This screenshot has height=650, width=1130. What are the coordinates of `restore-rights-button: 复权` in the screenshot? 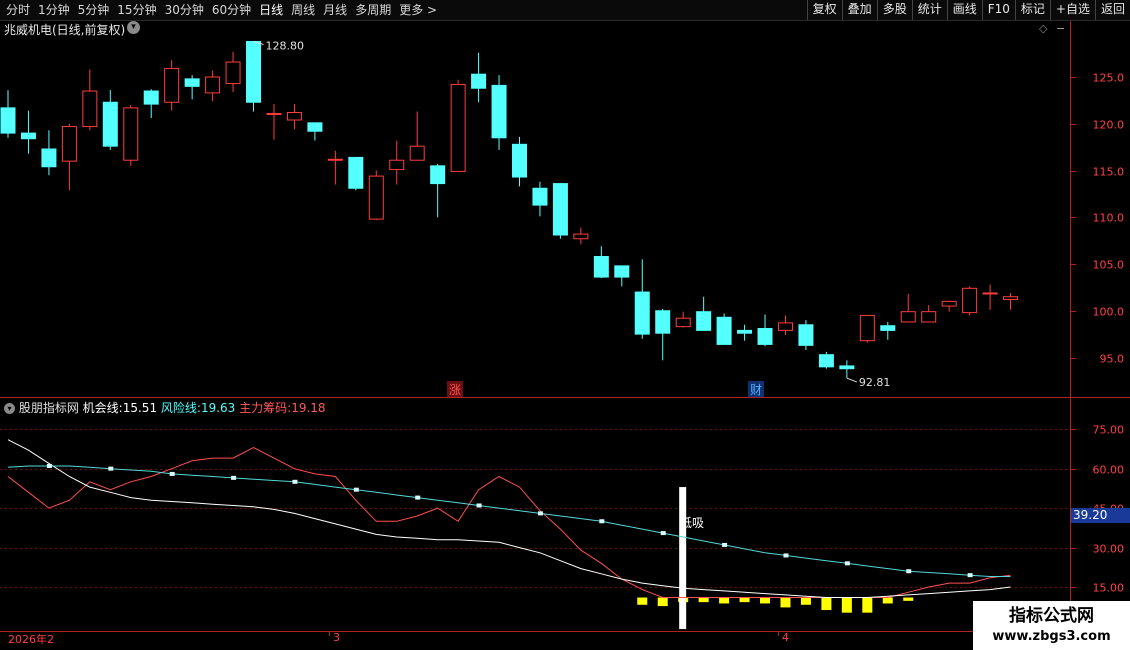 It's located at (824, 10).